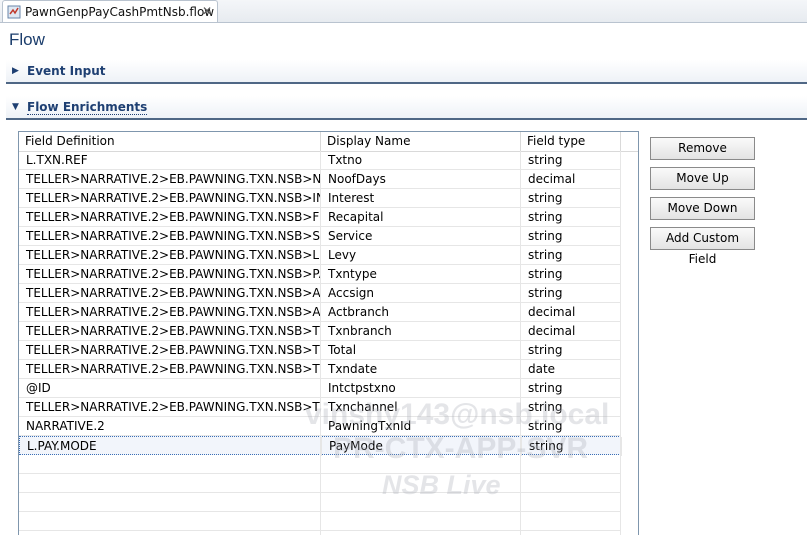  I want to click on expand-arrow-icon: ▶, so click(15, 71).